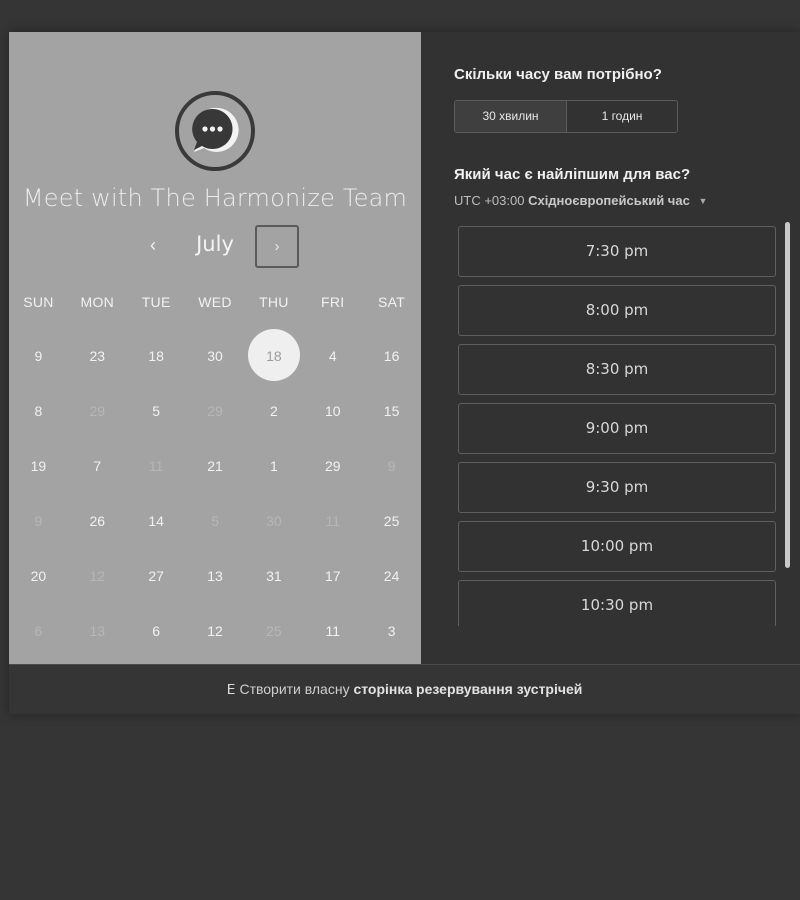 The height and width of the screenshot is (900, 800). What do you see at coordinates (391, 356) in the screenshot?
I see `calendar-day: 16` at bounding box center [391, 356].